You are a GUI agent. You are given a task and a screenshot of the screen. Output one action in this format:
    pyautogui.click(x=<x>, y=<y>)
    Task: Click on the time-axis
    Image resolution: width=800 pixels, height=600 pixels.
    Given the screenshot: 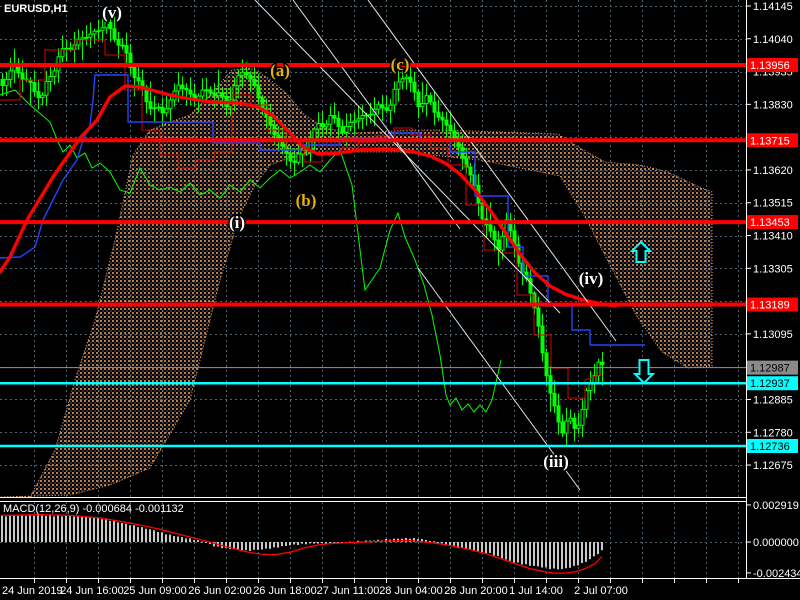 What is the action you would take?
    pyautogui.click(x=400, y=589)
    